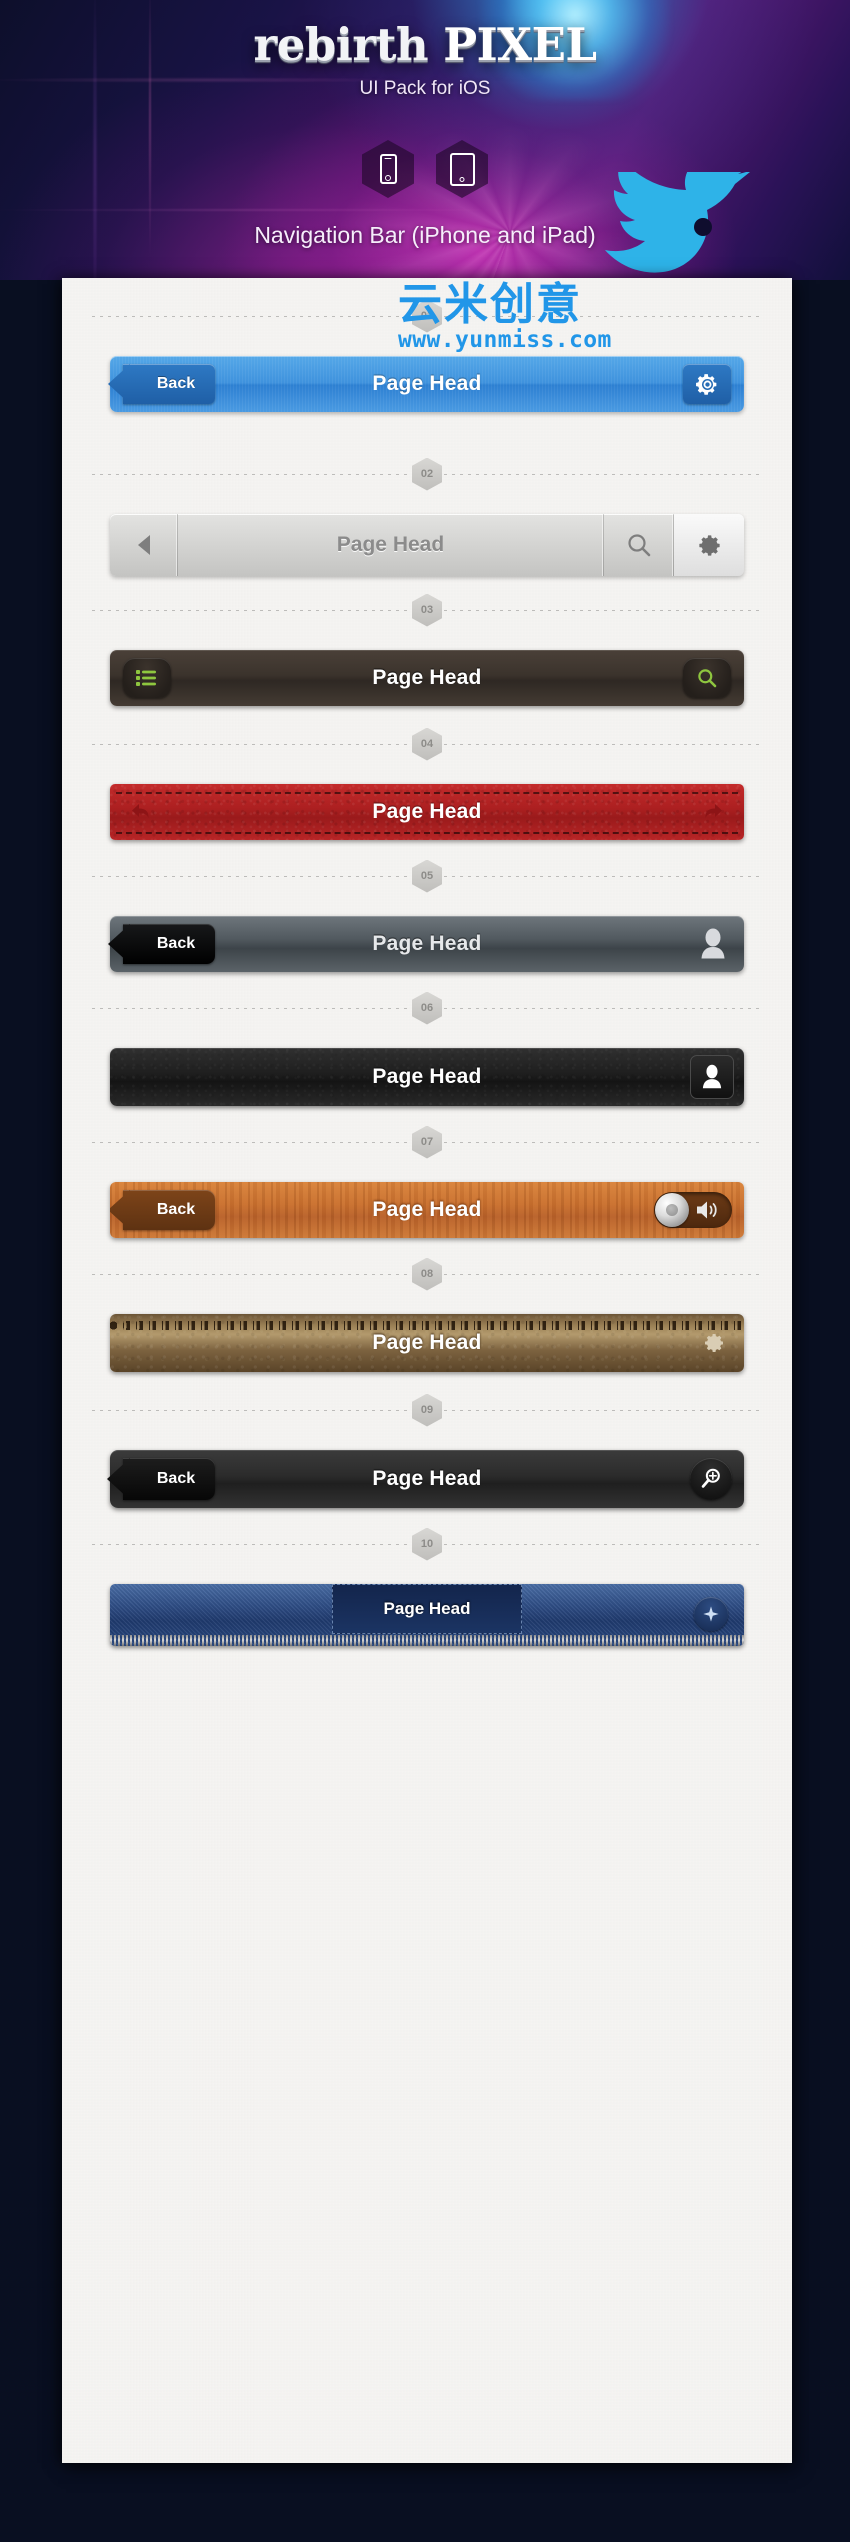 The image size is (850, 2542). I want to click on page-title: rebirth PIXEL, so click(425, 44).